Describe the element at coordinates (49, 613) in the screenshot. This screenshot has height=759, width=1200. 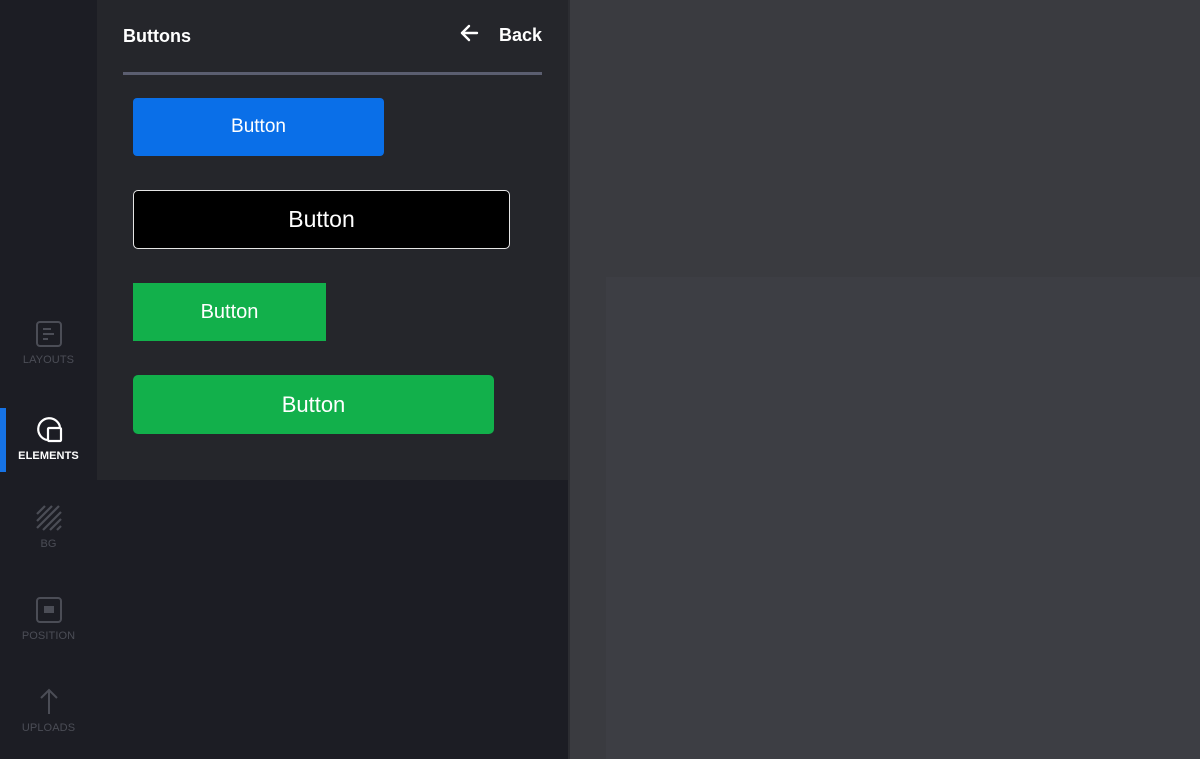
I see `position-icon` at that location.